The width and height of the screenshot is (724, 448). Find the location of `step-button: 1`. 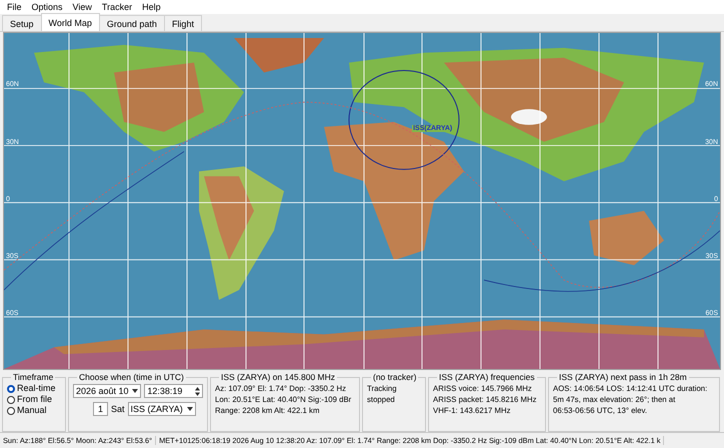

step-button: 1 is located at coordinates (100, 409).